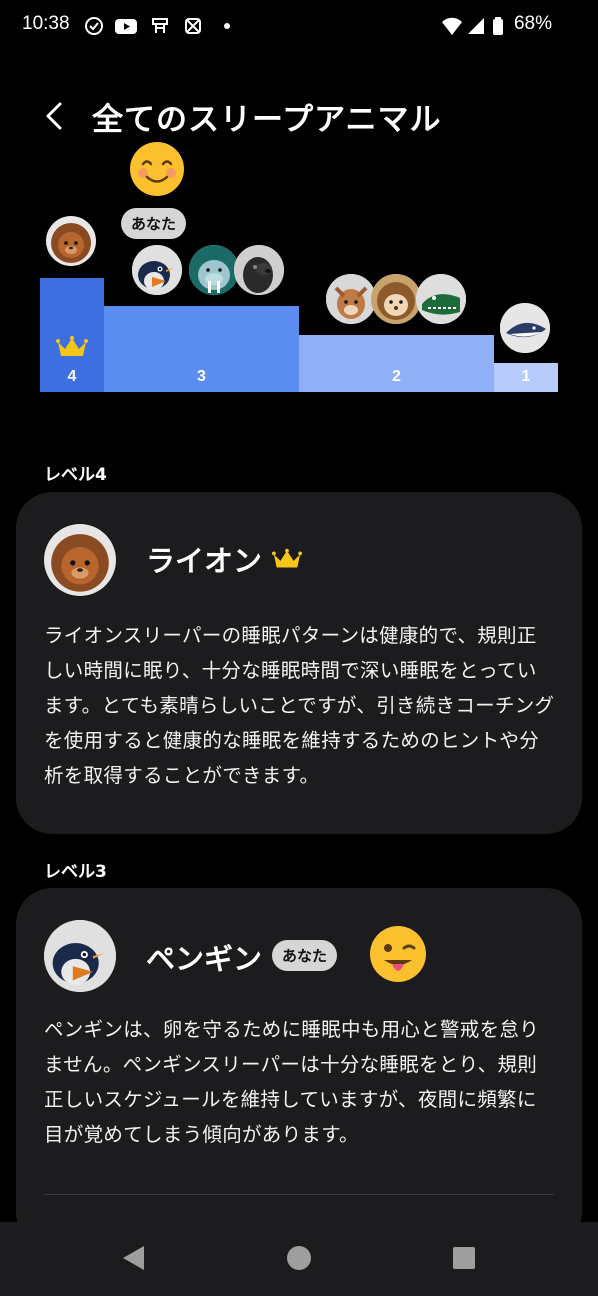 This screenshot has height=1296, width=598. Describe the element at coordinates (227, 26) in the screenshot. I see `dot-icon` at that location.